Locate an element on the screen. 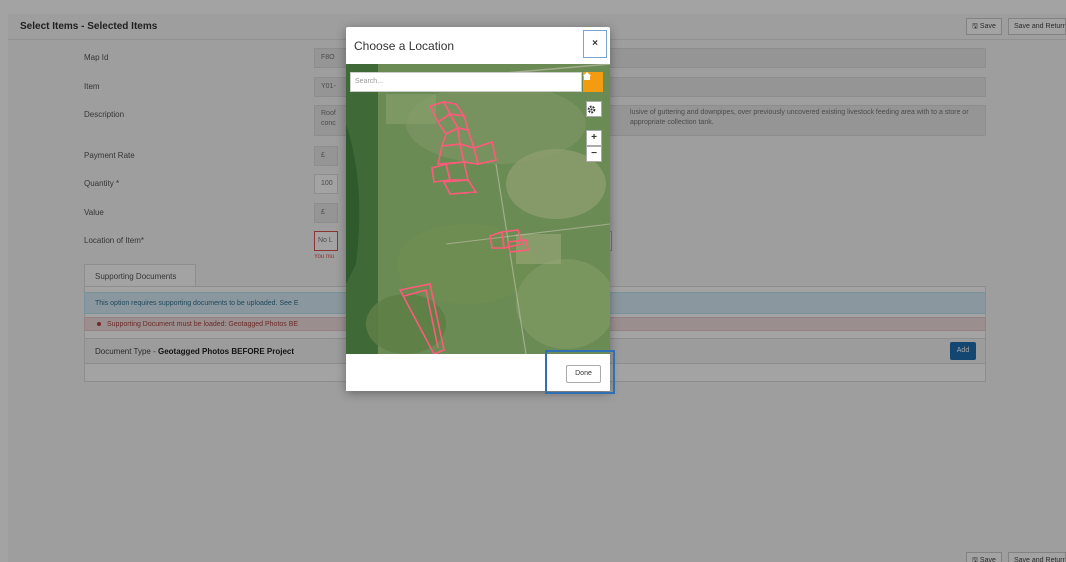  modal-title: Choose a Location is located at coordinates (404, 46).